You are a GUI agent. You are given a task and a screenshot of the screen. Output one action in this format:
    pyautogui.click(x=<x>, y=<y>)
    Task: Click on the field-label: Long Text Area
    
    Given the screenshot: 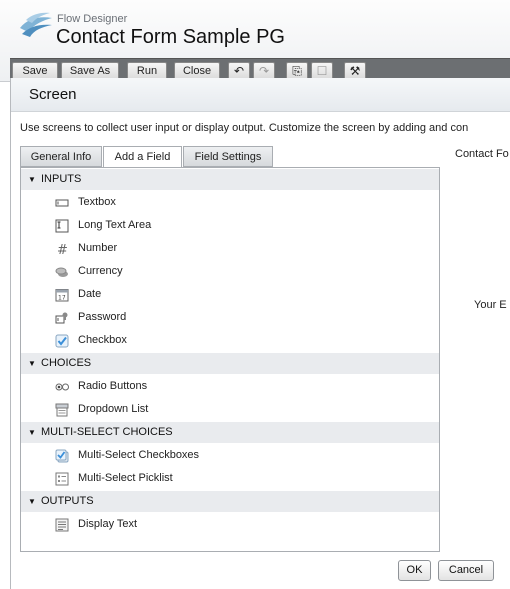 What is the action you would take?
    pyautogui.click(x=115, y=225)
    